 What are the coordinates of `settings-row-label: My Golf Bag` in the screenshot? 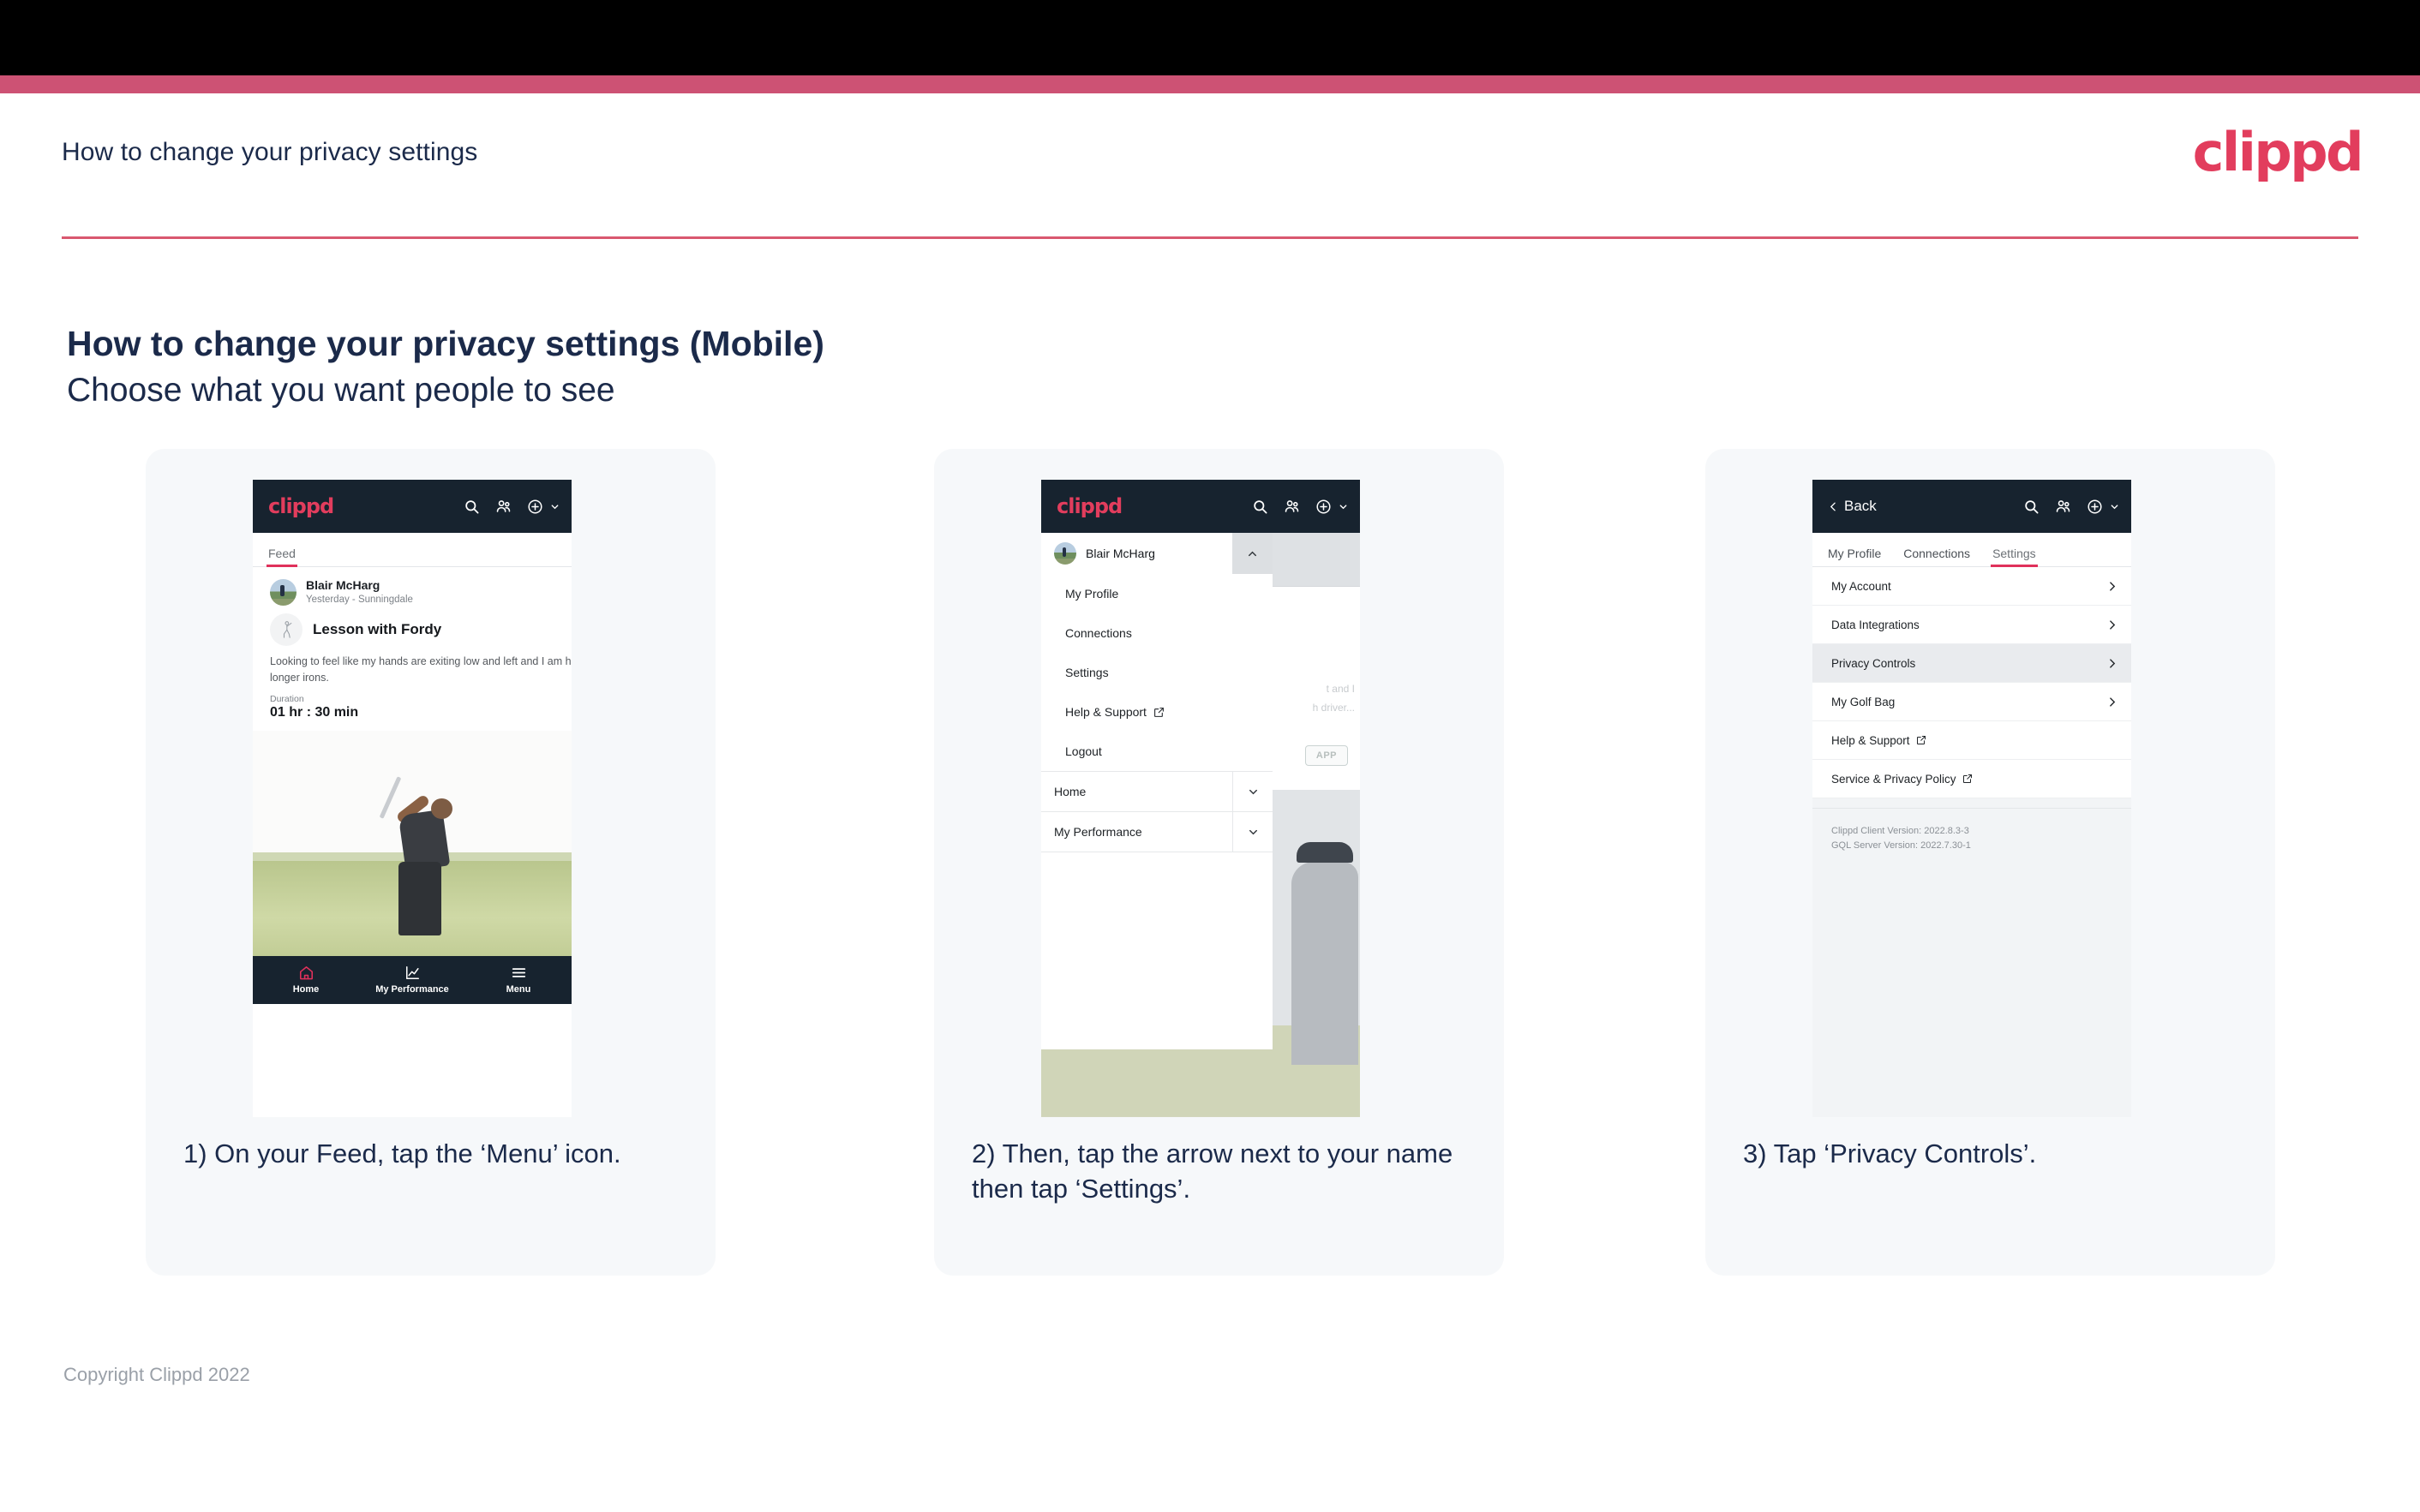 It's located at (1863, 702).